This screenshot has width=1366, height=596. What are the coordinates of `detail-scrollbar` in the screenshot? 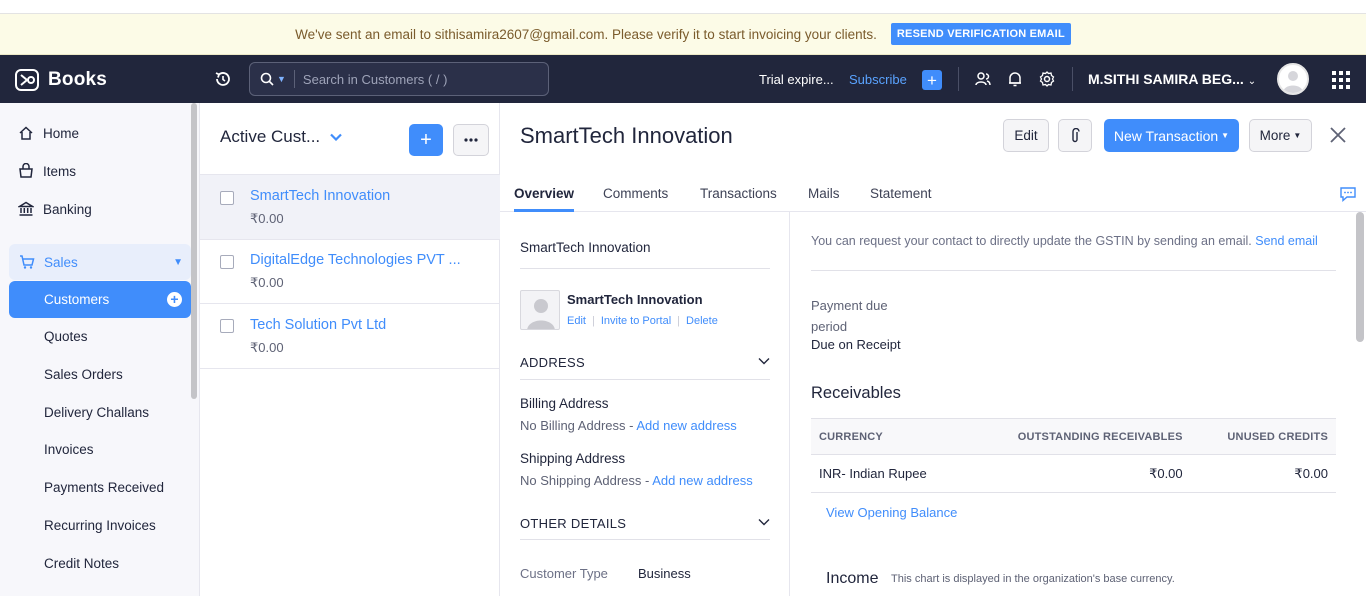 It's located at (1360, 277).